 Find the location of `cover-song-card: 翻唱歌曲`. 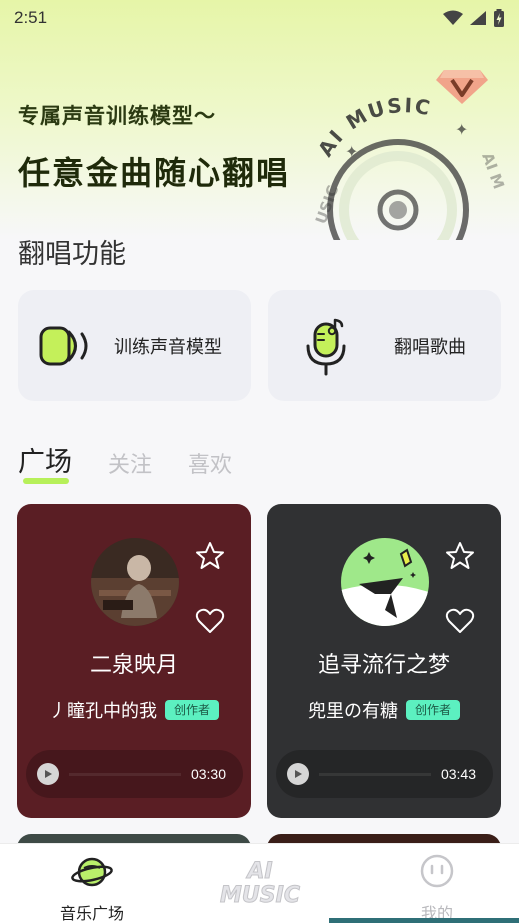

cover-song-card: 翻唱歌曲 is located at coordinates (384, 345).